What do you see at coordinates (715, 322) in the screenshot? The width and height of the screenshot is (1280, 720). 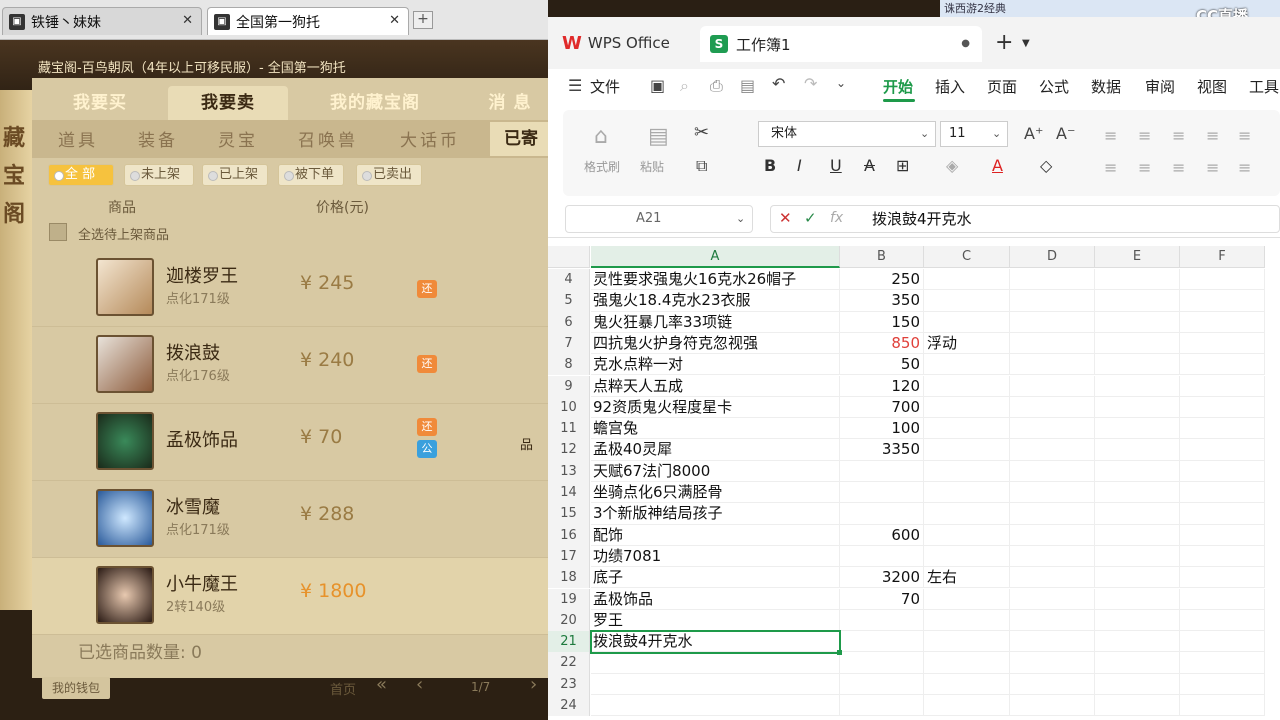 I see `cell-a: 鬼火狂暴几率33项链` at bounding box center [715, 322].